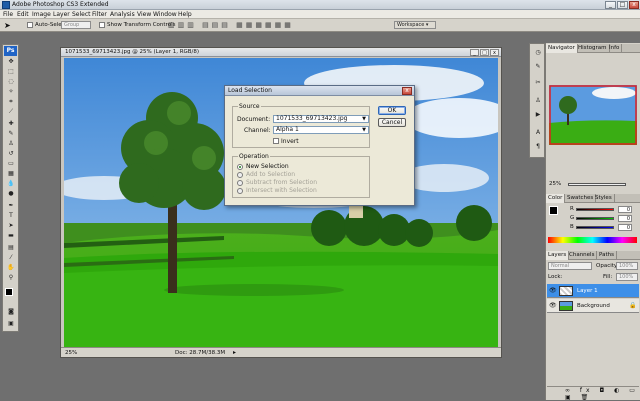 This screenshot has height=401, width=640. Describe the element at coordinates (558, 255) in the screenshot. I see `tab-layers: Layers` at that location.